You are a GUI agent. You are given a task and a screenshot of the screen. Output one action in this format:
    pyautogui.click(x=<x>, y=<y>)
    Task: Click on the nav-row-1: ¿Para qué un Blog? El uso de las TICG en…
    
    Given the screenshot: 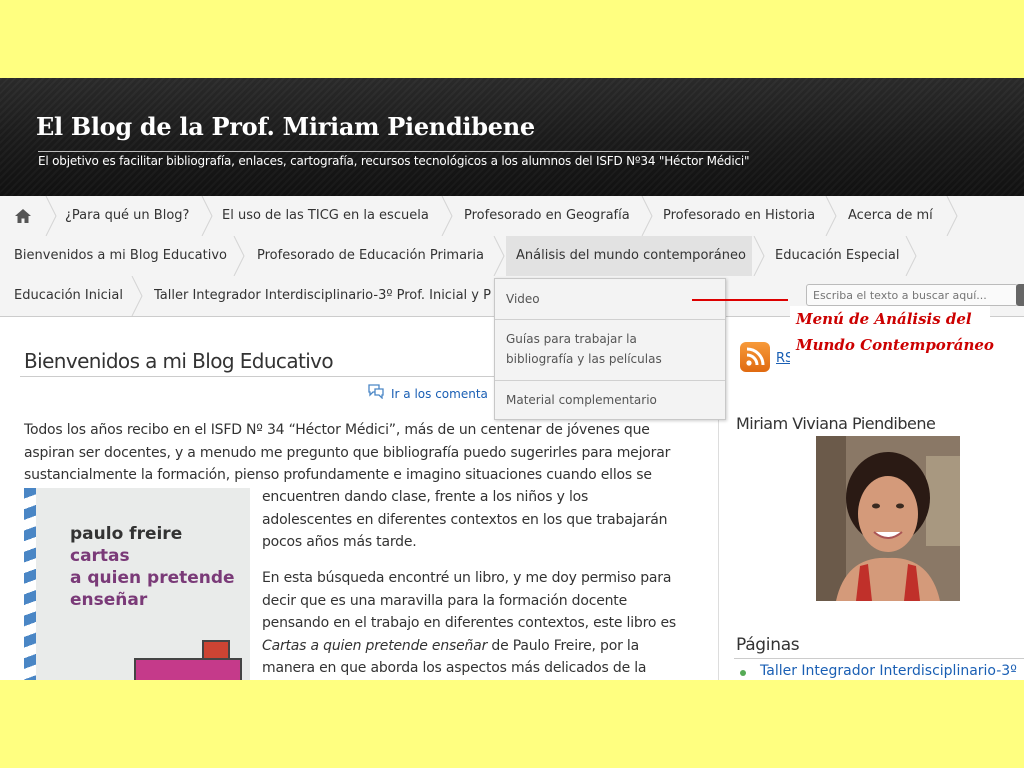 What is the action you would take?
    pyautogui.click(x=512, y=216)
    